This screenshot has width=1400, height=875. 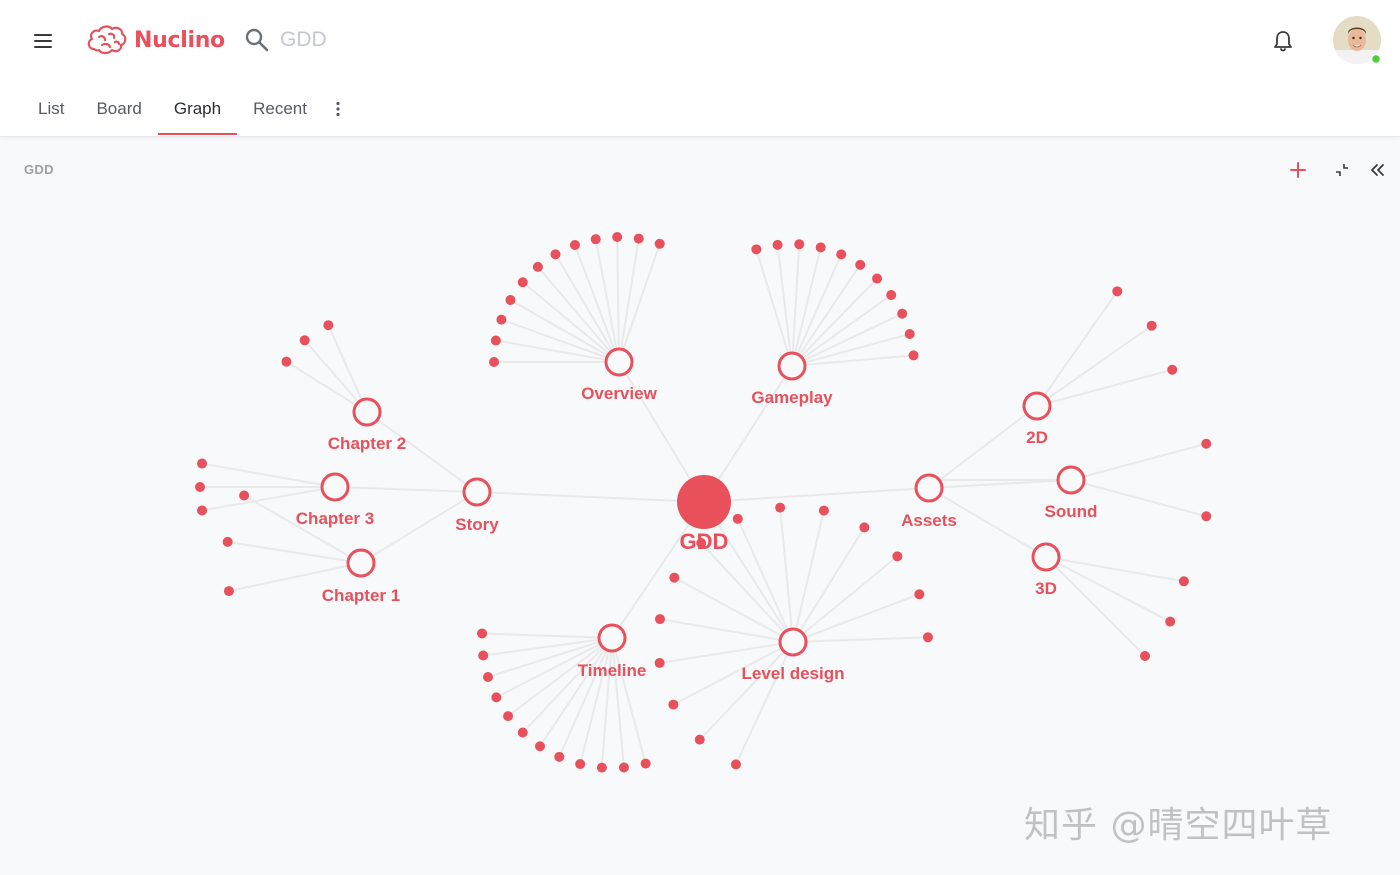 I want to click on graph-node-timeline, so click(x=612, y=638).